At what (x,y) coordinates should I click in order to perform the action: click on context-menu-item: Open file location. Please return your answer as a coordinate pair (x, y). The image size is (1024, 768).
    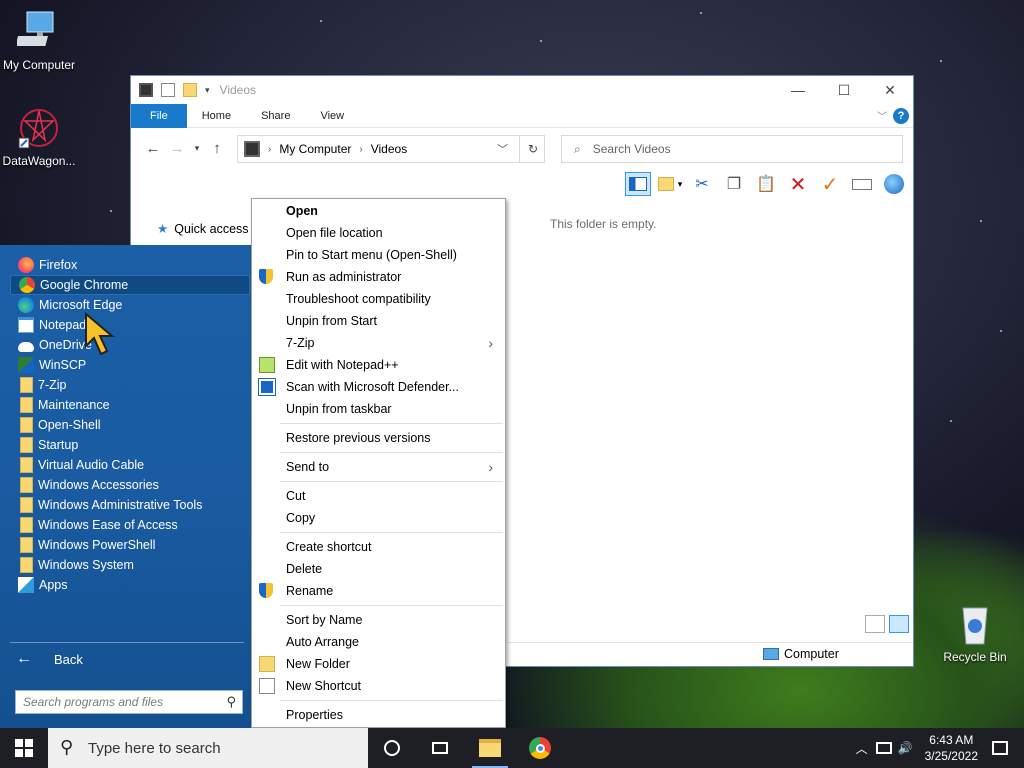
    Looking at the image, I should click on (378, 233).